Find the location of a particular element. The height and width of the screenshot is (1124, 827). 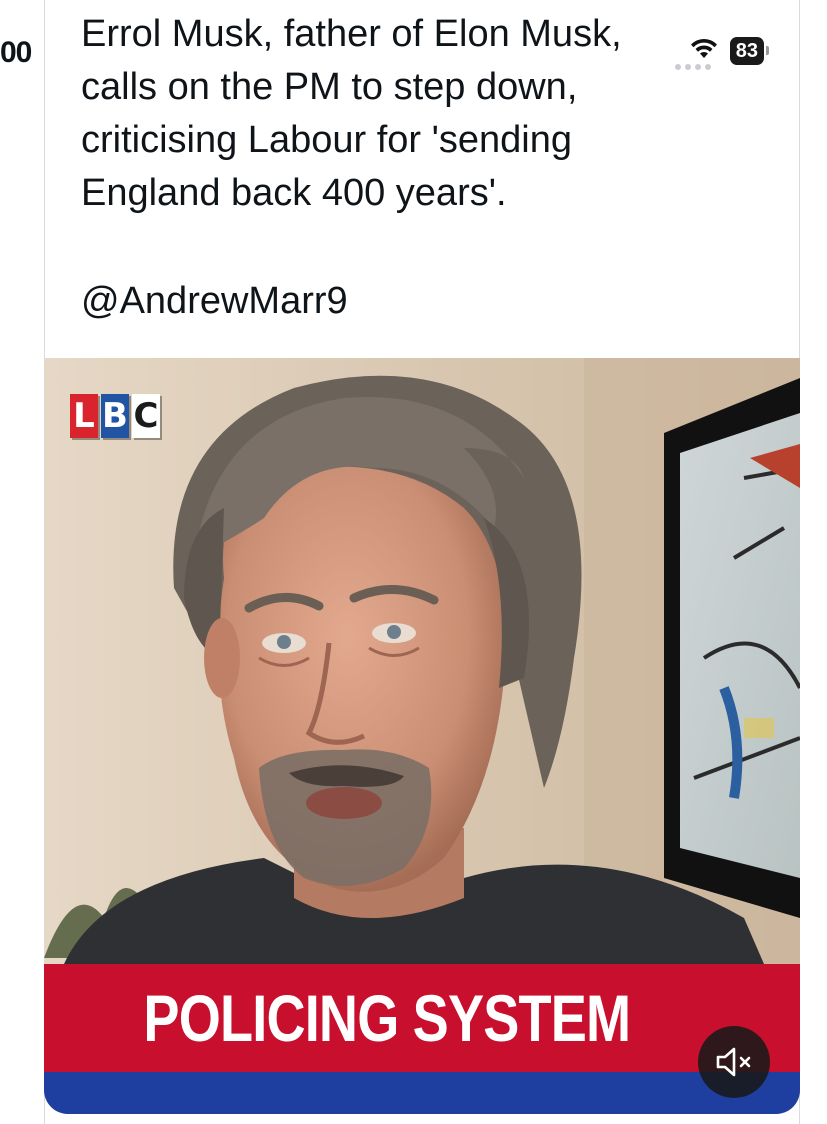

mute-button is located at coordinates (734, 1062).